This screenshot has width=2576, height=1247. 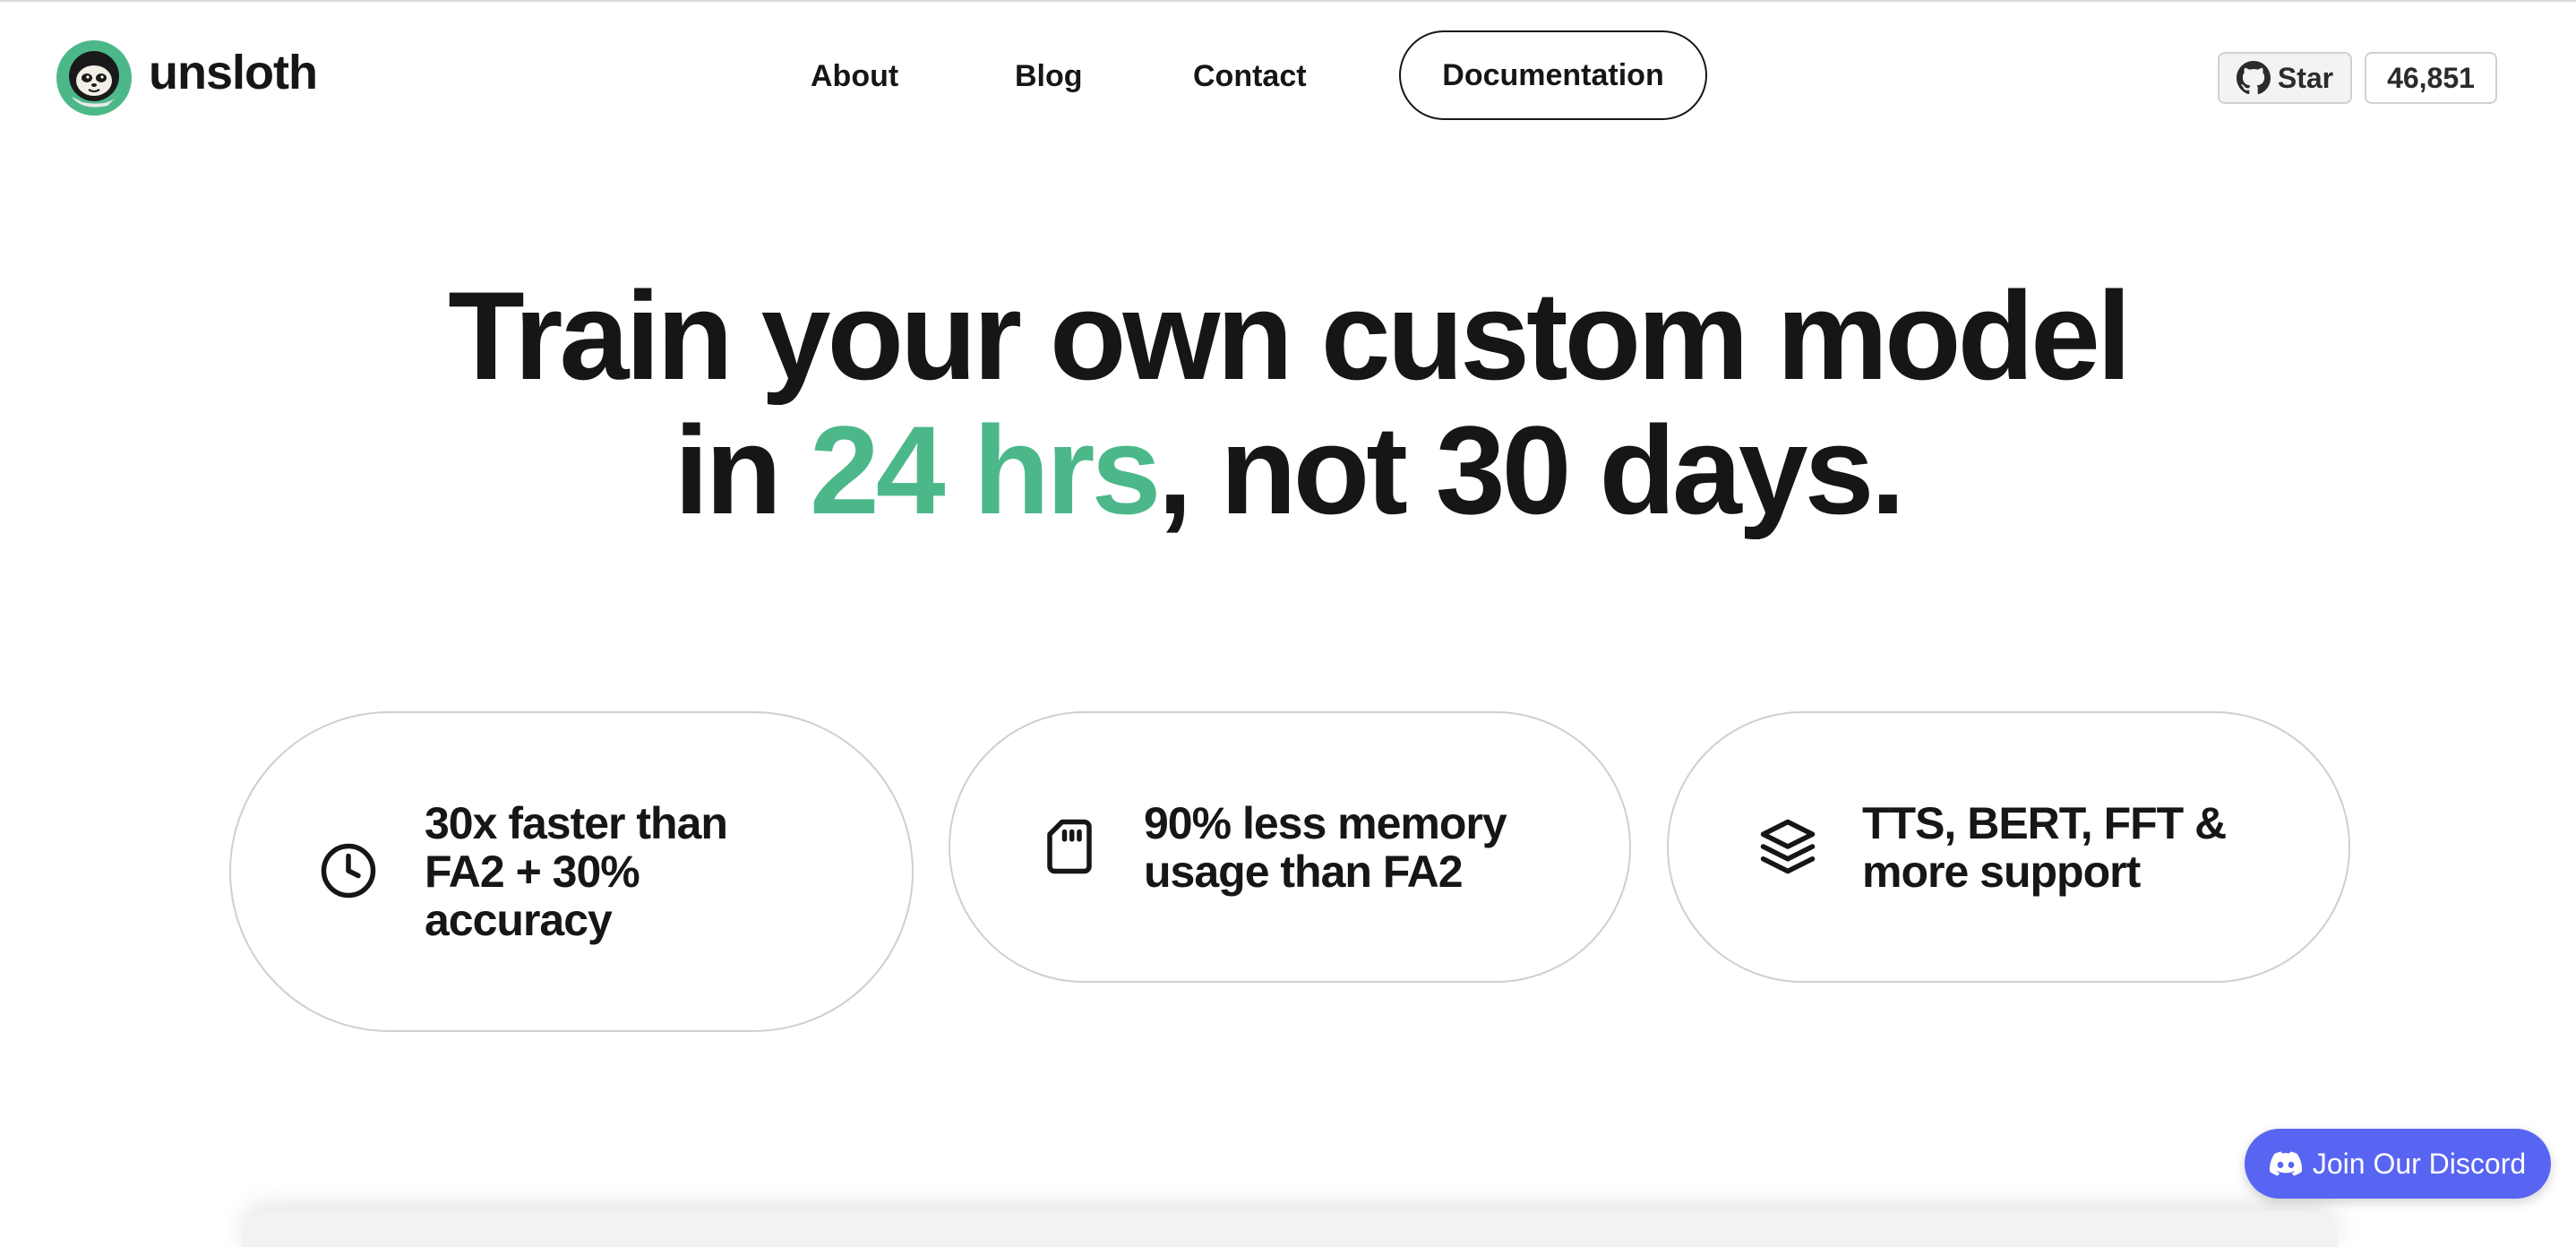 What do you see at coordinates (2419, 1163) in the screenshot?
I see `join-discord-label: Join Our Discord` at bounding box center [2419, 1163].